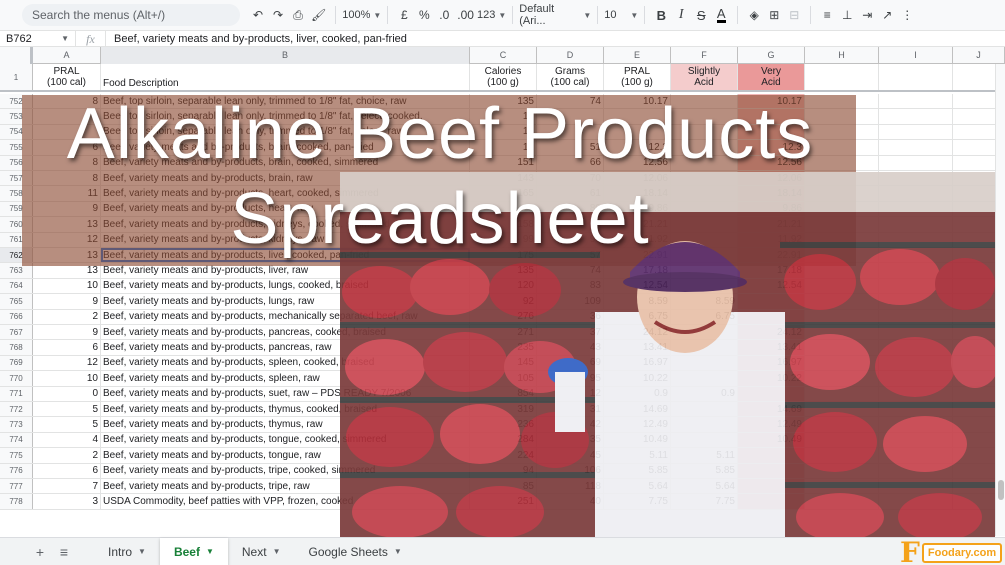  What do you see at coordinates (404, 15) in the screenshot?
I see `currency-format-button: £` at bounding box center [404, 15].